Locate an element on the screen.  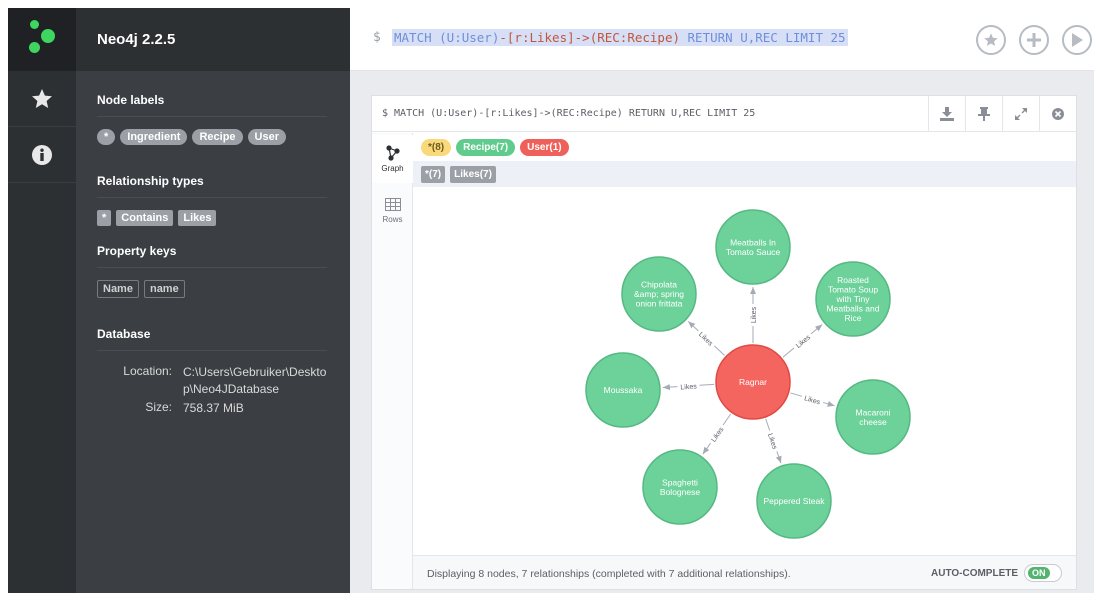
graph-view-icon is located at coordinates (392, 153).